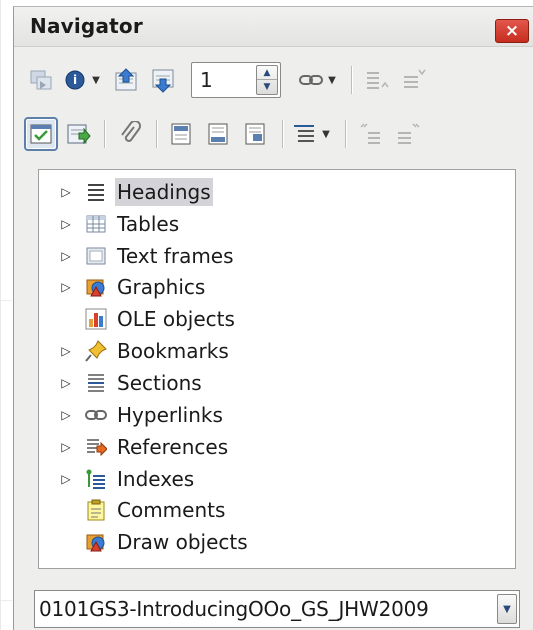  I want to click on demote-chapter-button, so click(408, 134).